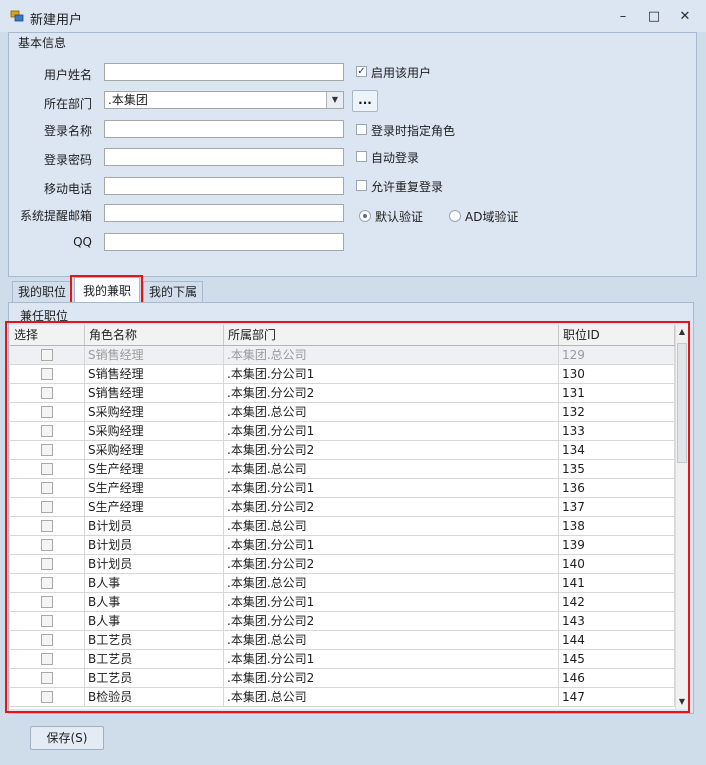 The width and height of the screenshot is (706, 765). Describe the element at coordinates (399, 217) in the screenshot. I see `default-auth-label: 默认验证` at that location.